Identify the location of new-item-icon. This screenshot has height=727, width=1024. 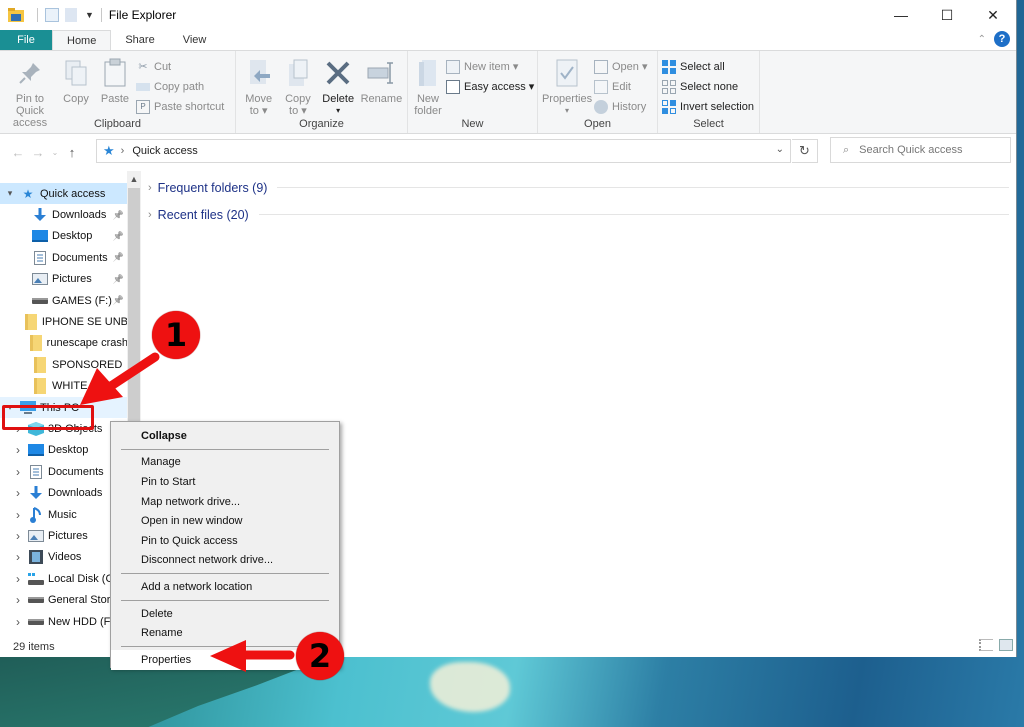
(453, 66).